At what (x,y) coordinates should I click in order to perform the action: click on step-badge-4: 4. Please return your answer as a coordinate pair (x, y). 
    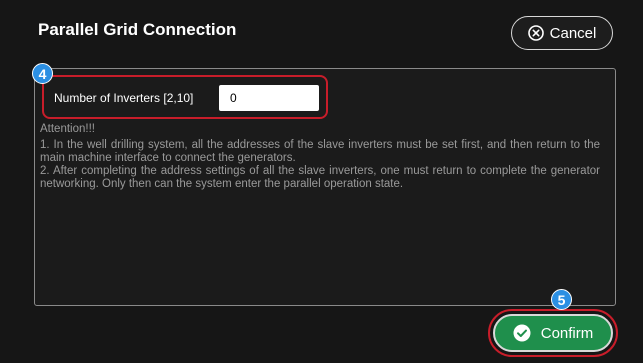
    Looking at the image, I should click on (42, 73).